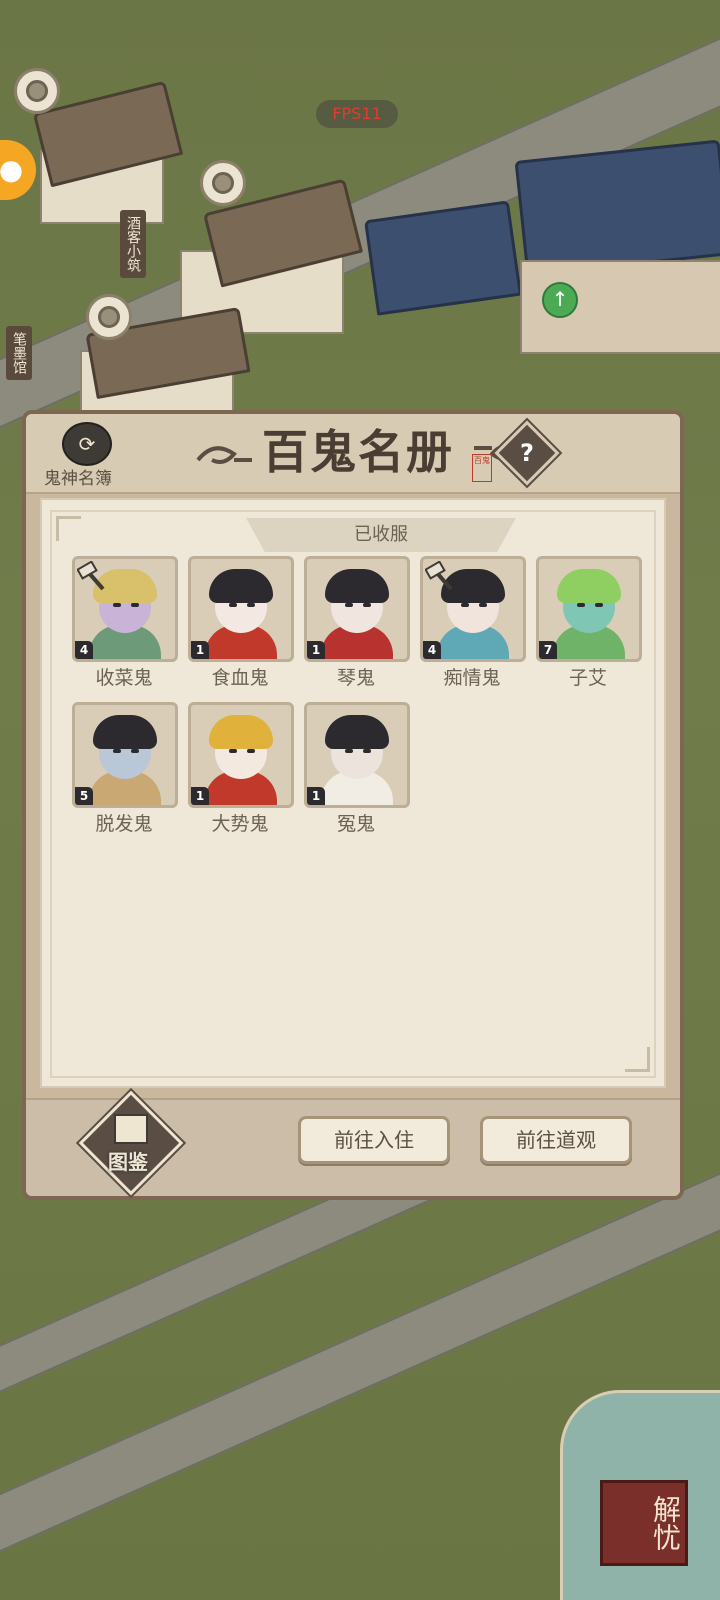 The width and height of the screenshot is (720, 1600). Describe the element at coordinates (133, 244) in the screenshot. I see `tavern-sign: 酒客小筑` at that location.